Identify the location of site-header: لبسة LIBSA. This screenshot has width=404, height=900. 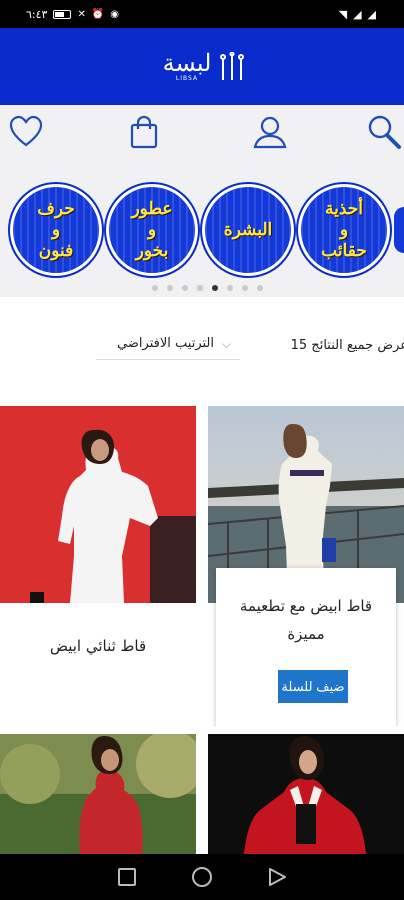
(202, 66).